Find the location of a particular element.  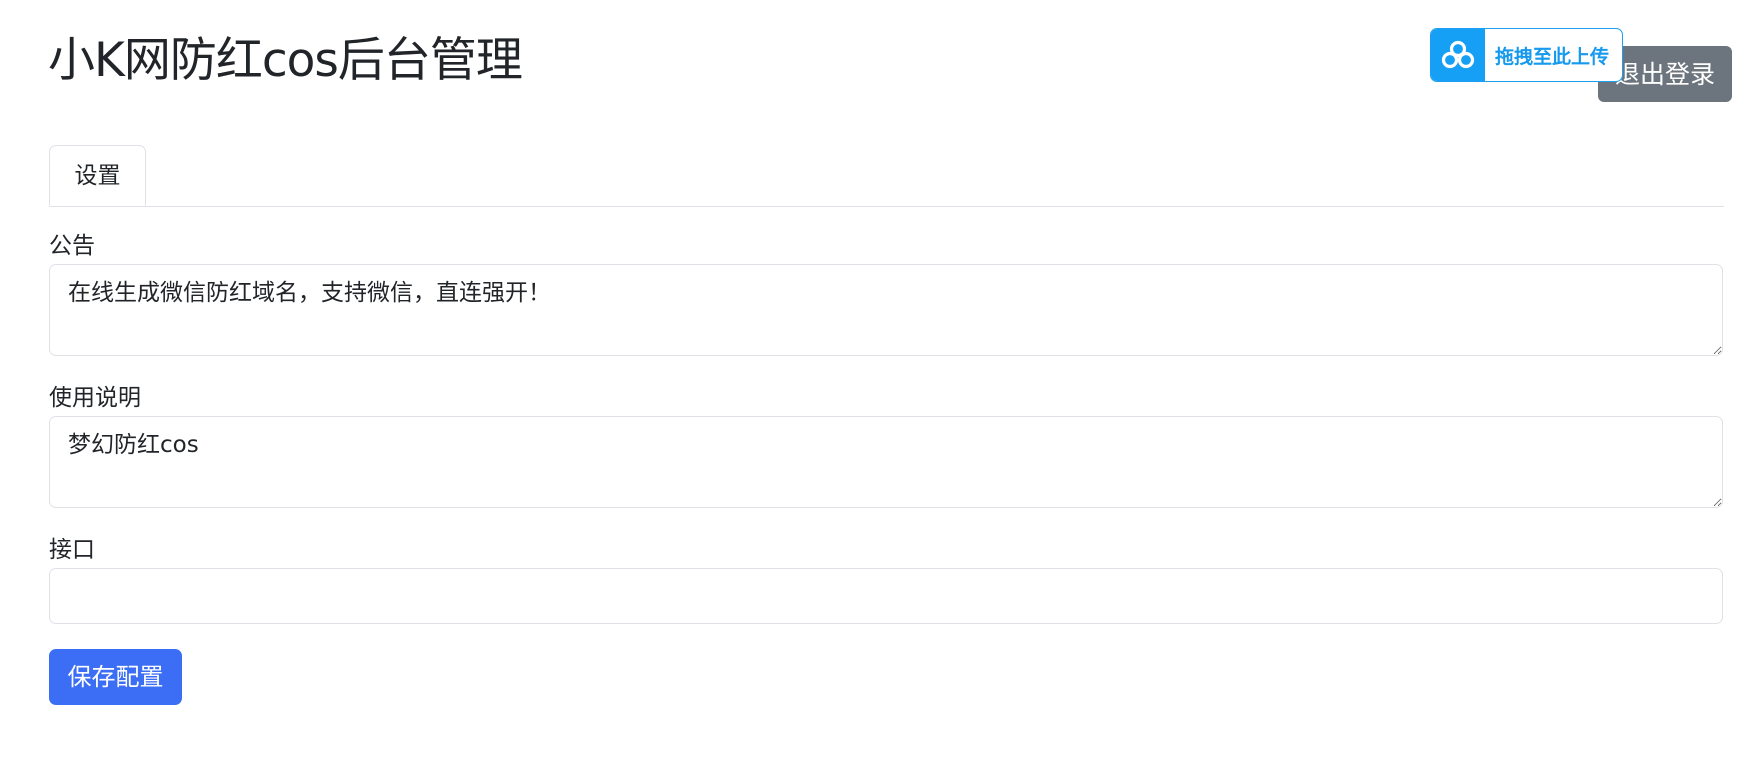

page-title: 小K网防红cos后台管理 is located at coordinates (285, 60).